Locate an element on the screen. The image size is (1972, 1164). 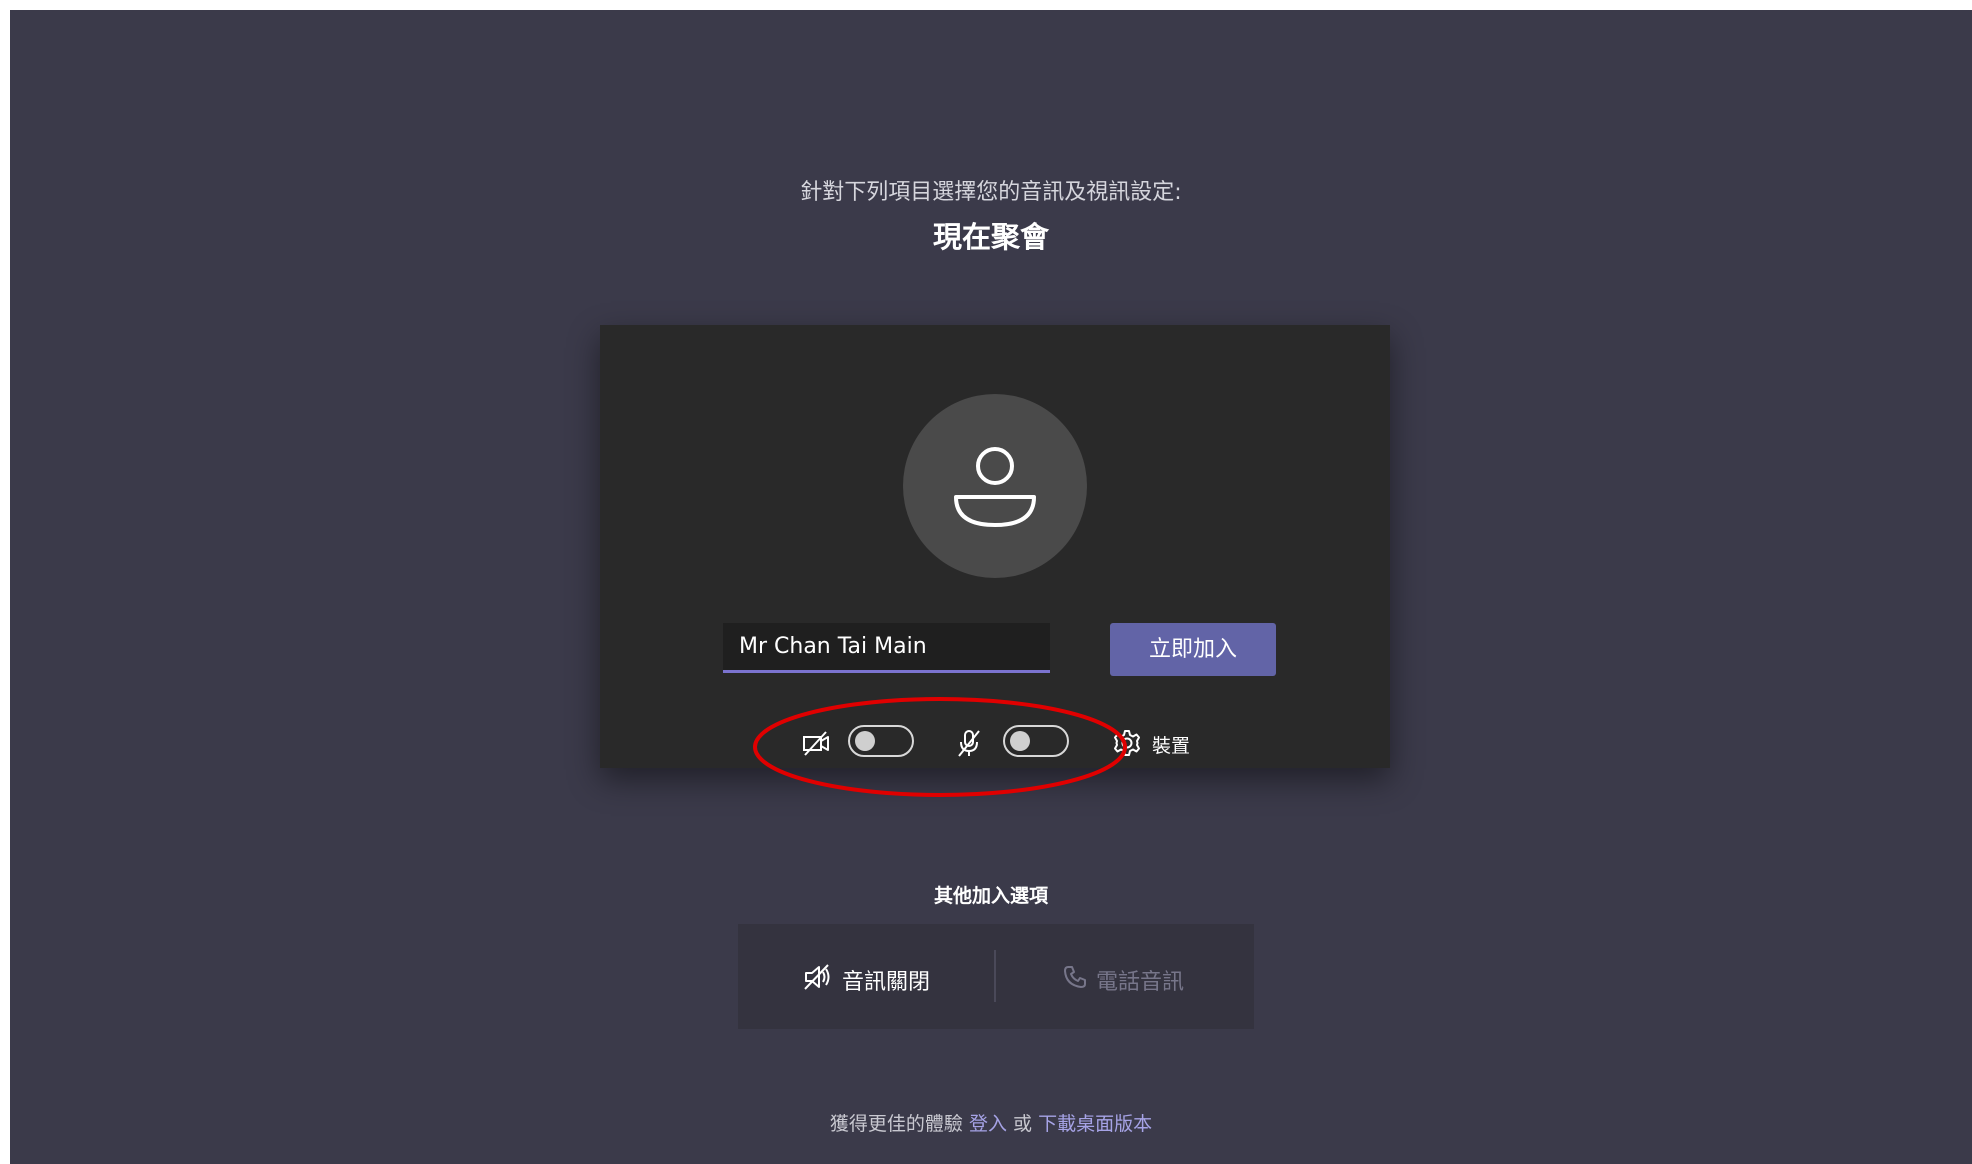
phone-audio-option: 電話音訊 is located at coordinates (1125, 976).